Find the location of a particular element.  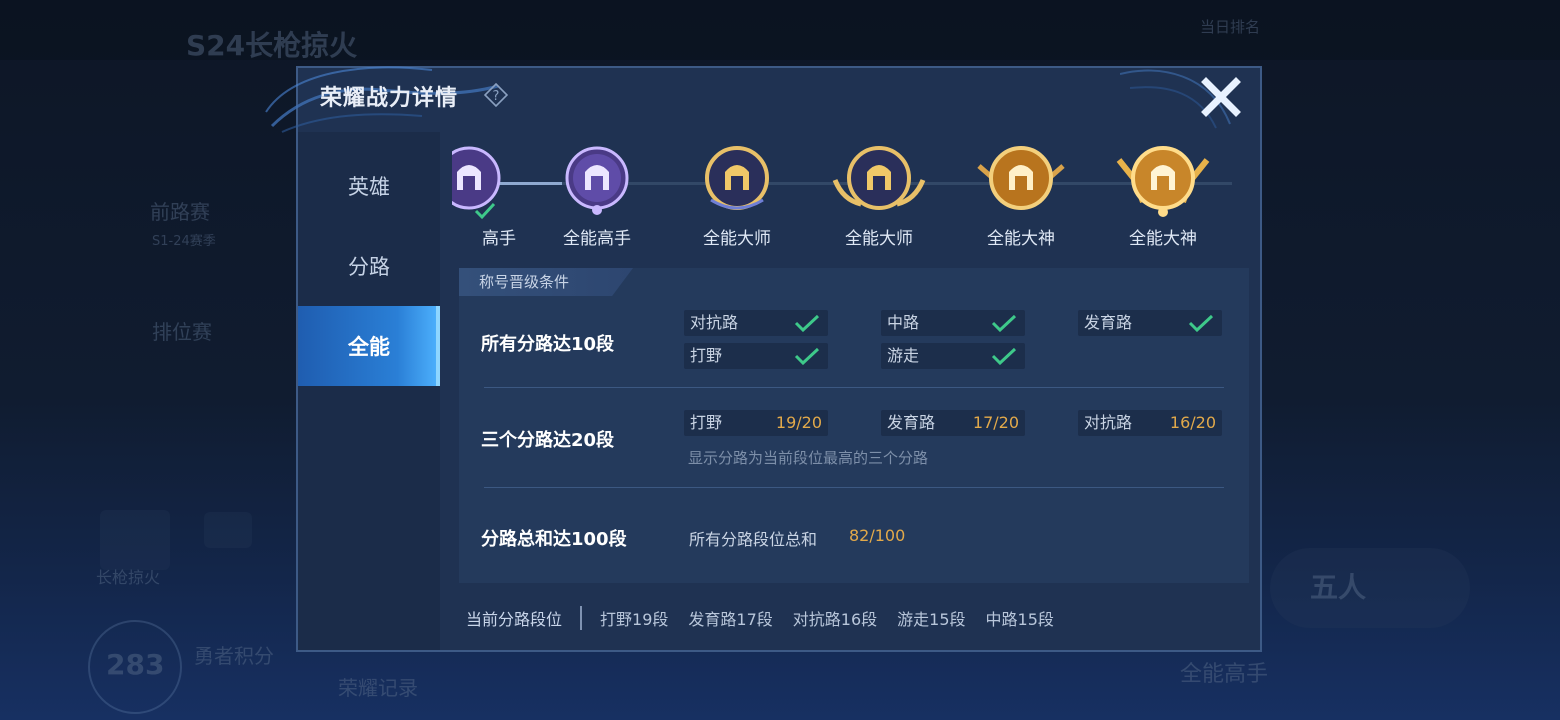

lane-rank: 对抗路16段 is located at coordinates (835, 619).